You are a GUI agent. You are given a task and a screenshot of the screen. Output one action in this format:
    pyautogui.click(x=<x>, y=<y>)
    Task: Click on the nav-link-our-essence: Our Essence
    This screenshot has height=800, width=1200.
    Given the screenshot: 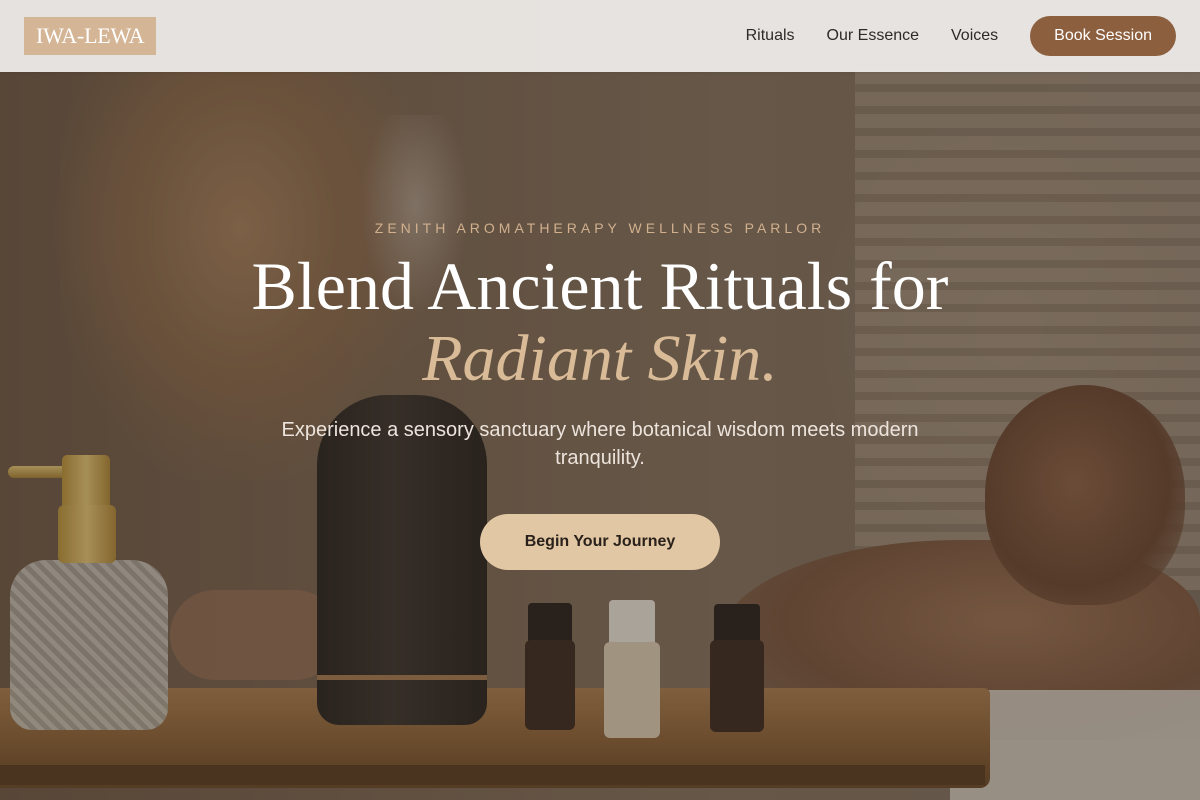 What is the action you would take?
    pyautogui.click(x=873, y=36)
    